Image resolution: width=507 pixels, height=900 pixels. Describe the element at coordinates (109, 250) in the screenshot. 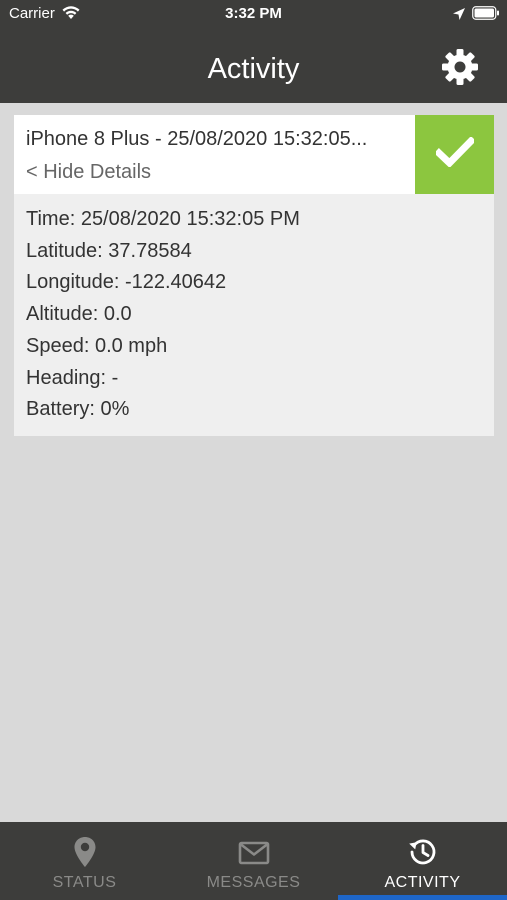

I see `detail-latitude: Latitude: 37.78584` at that location.